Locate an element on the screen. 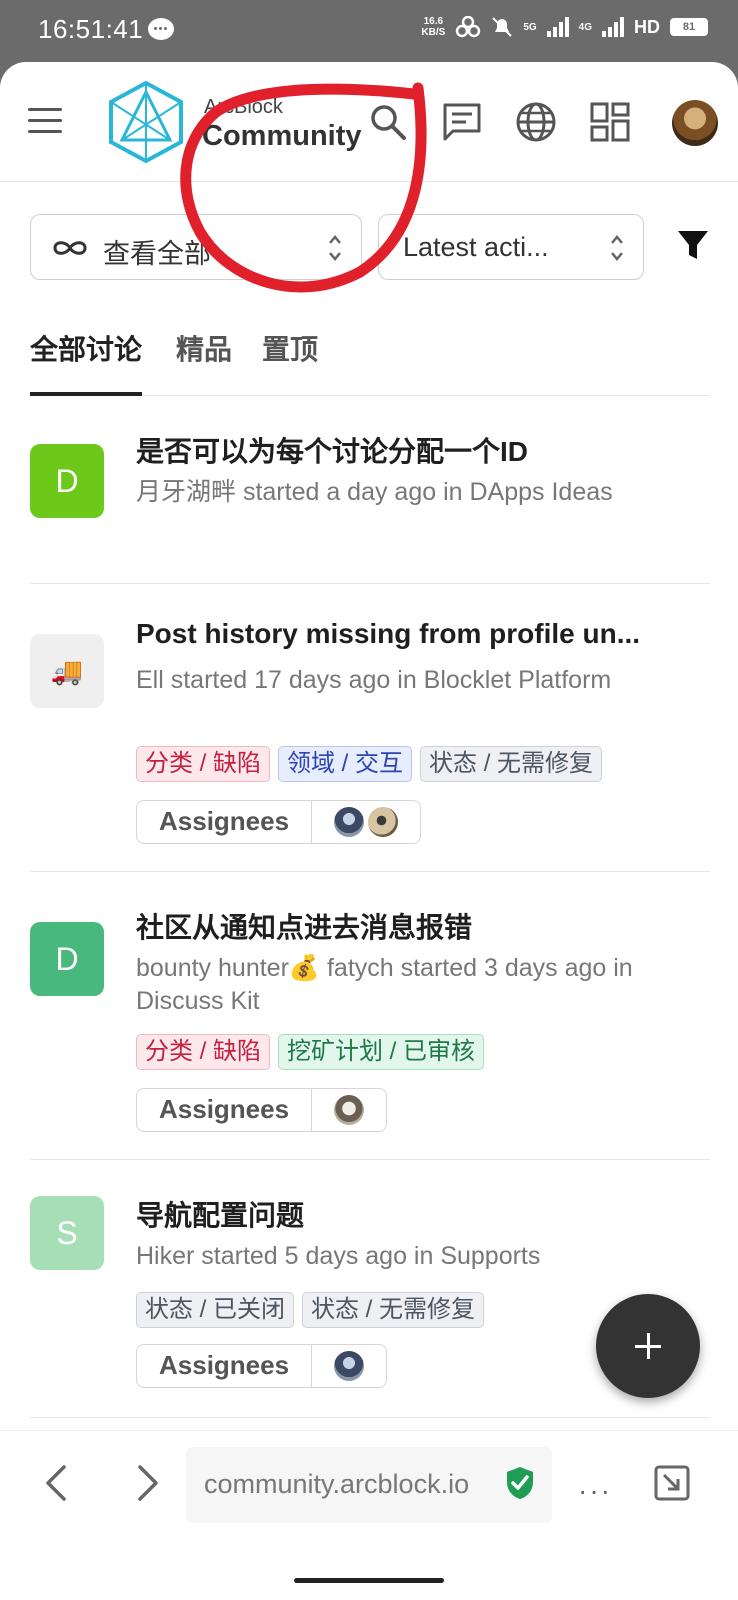 The width and height of the screenshot is (738, 1600). tag: 状态 / 已关闭 is located at coordinates (215, 1310).